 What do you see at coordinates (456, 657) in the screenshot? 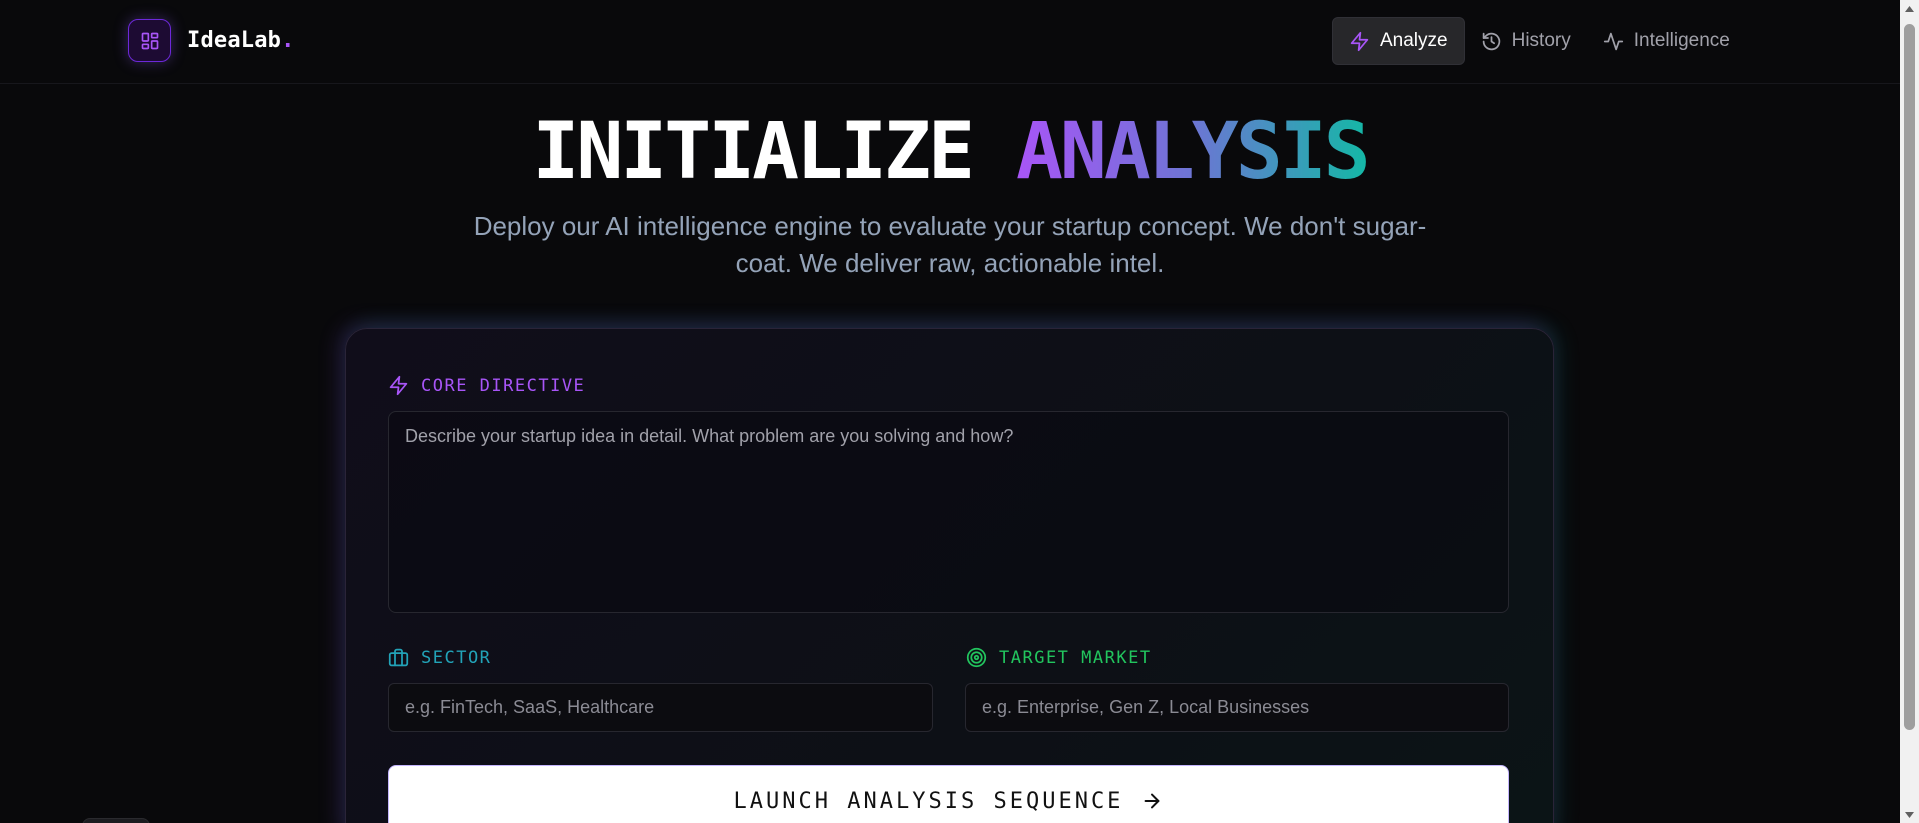
I see `sector-label-text: SECTOR` at bounding box center [456, 657].